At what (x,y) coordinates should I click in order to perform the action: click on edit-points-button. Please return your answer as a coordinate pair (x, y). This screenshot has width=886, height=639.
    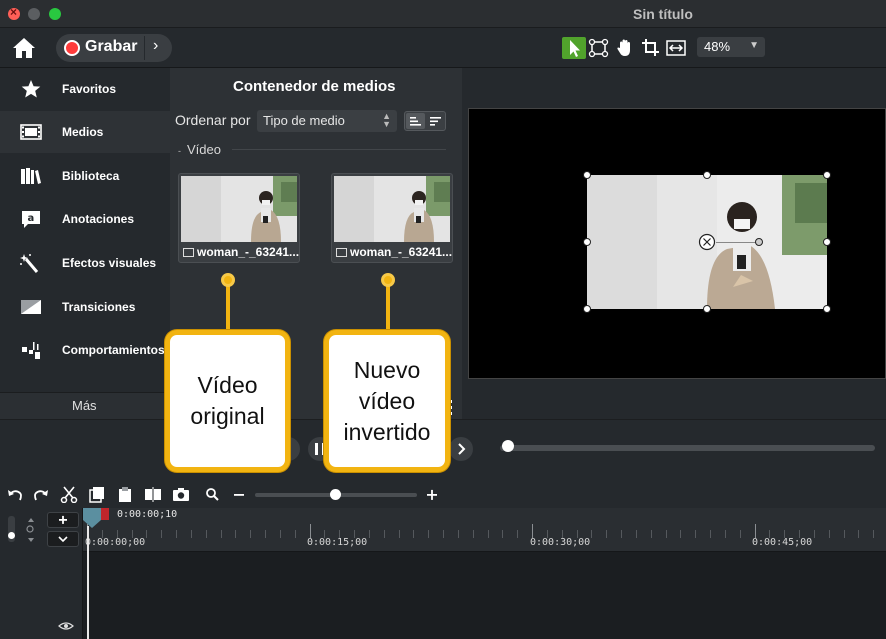
    Looking at the image, I should click on (599, 48).